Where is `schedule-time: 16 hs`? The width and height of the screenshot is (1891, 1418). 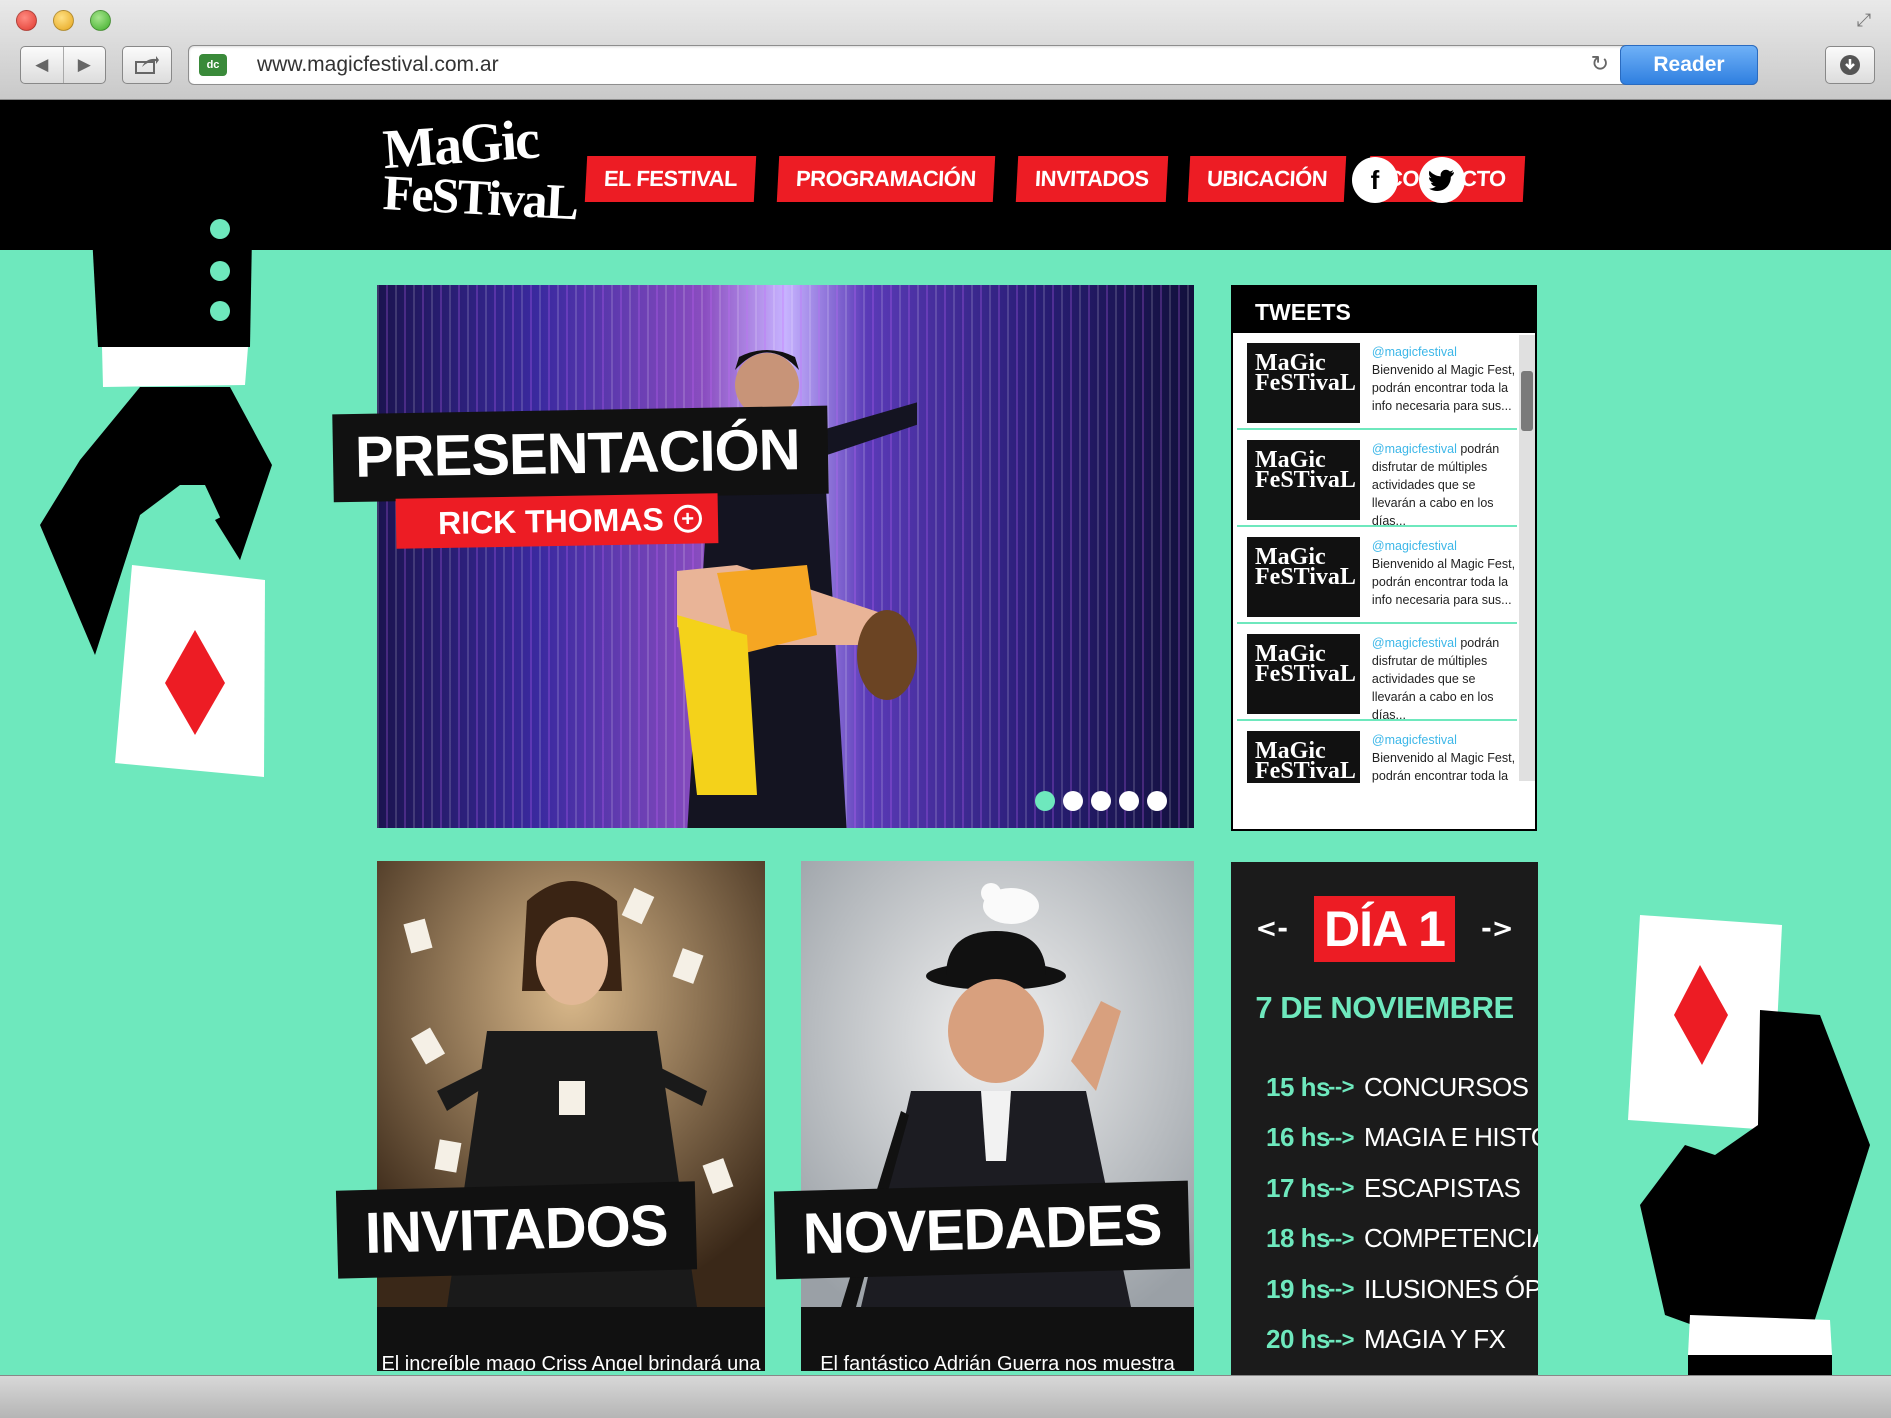 schedule-time: 16 hs is located at coordinates (1298, 1137).